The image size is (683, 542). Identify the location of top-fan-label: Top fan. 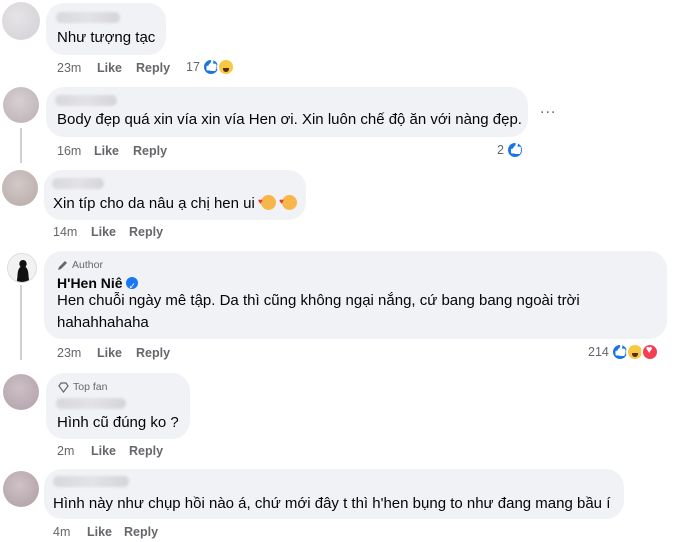
(90, 387).